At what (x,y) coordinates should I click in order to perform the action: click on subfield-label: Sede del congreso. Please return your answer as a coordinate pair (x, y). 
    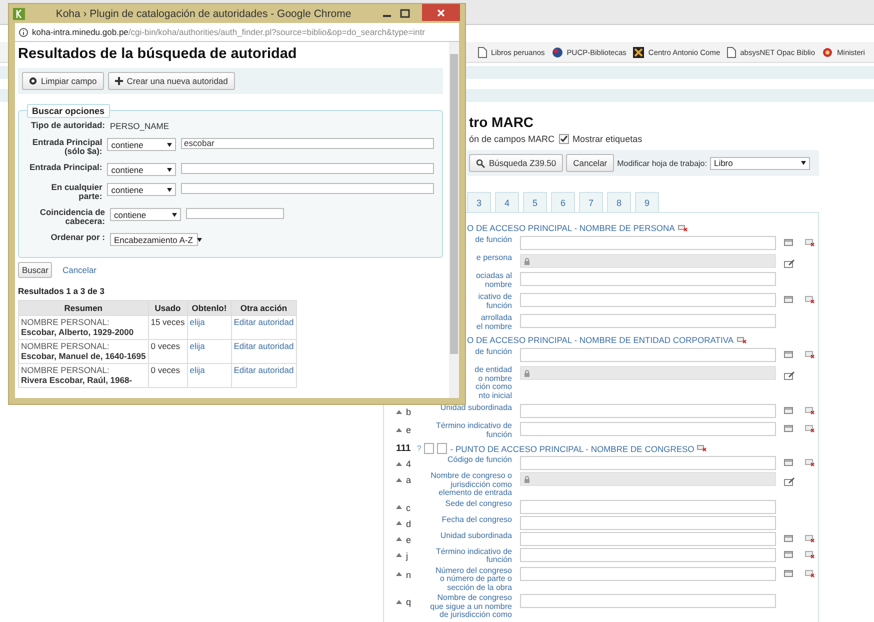
    Looking at the image, I should click on (478, 504).